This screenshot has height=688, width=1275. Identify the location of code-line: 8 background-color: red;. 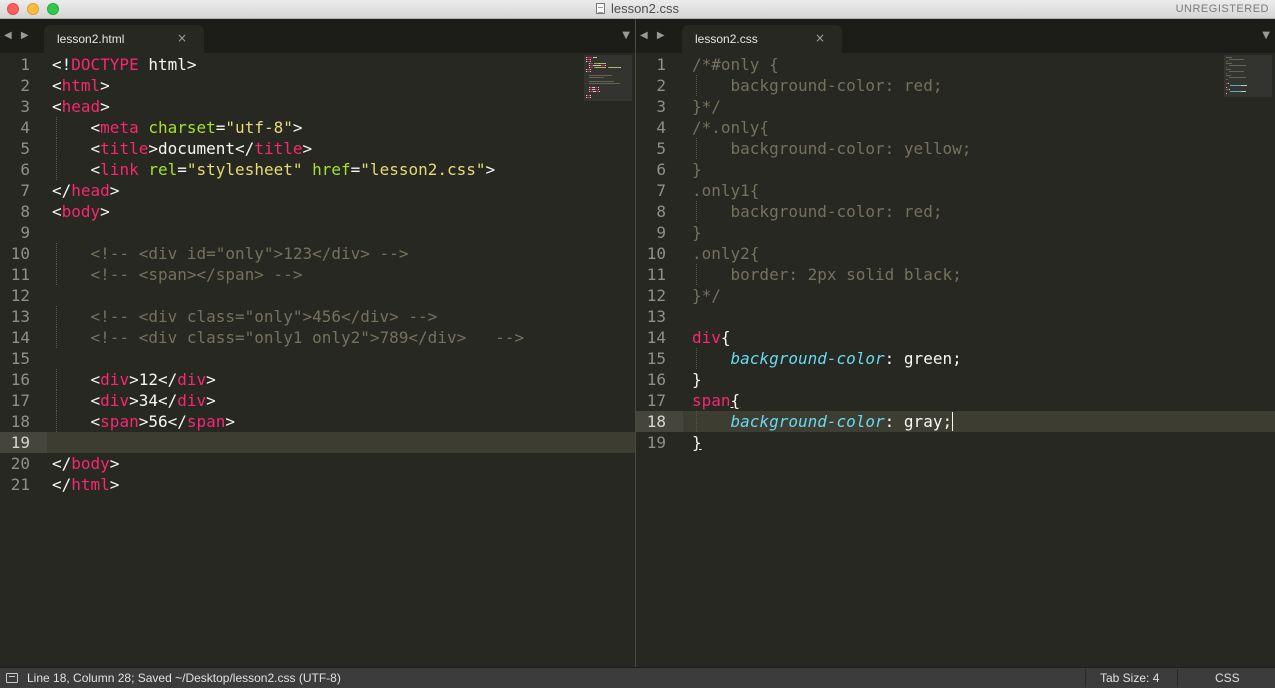
(955, 211).